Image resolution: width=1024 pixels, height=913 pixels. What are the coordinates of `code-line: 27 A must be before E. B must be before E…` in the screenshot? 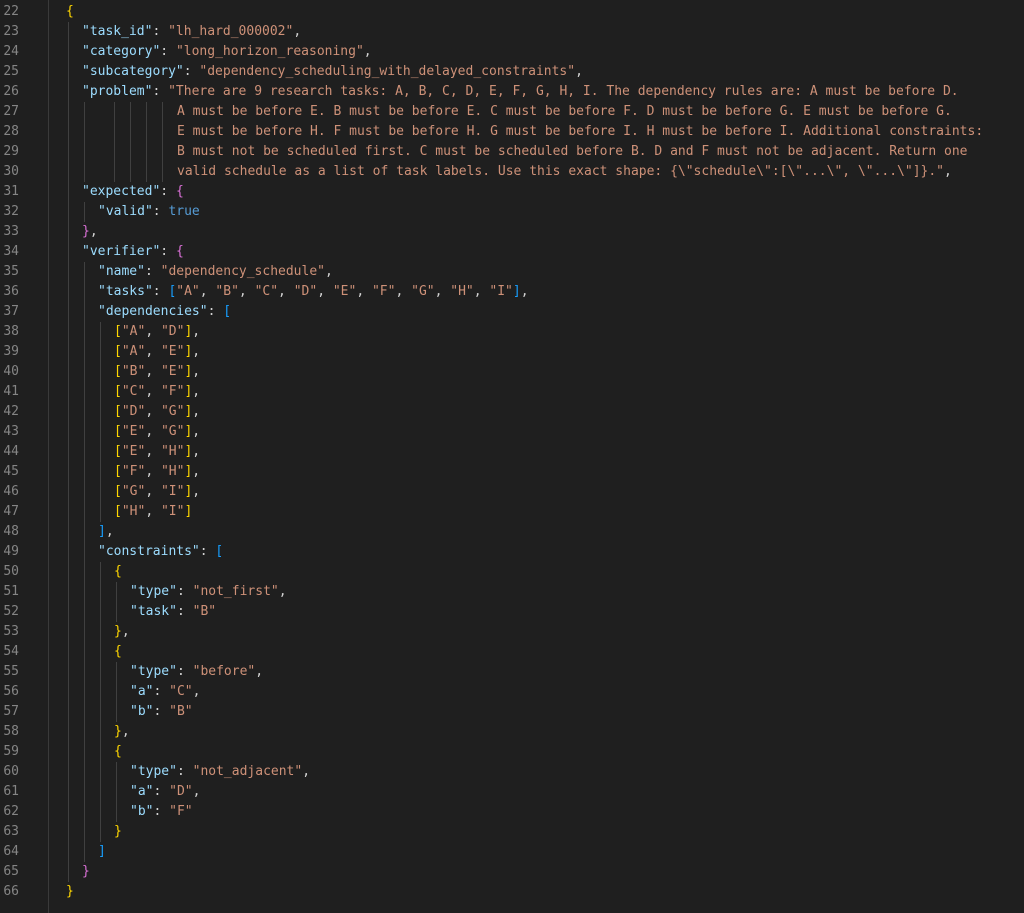 It's located at (512, 112).